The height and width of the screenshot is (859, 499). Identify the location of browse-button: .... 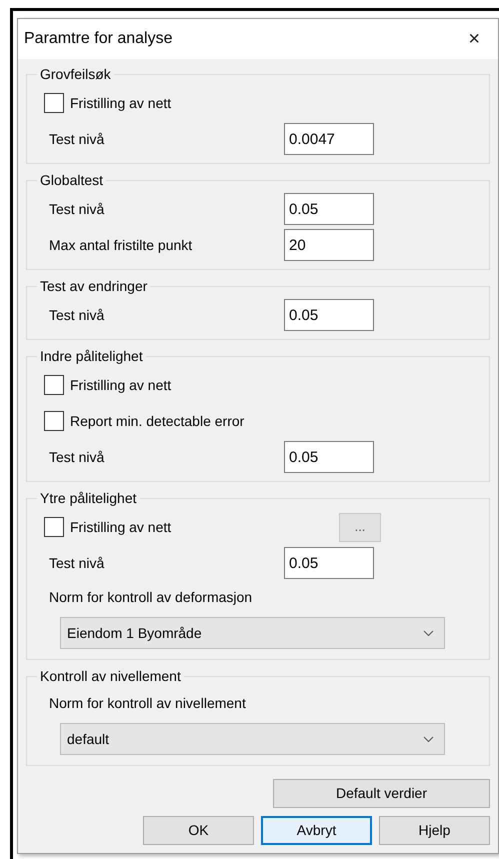
(360, 527).